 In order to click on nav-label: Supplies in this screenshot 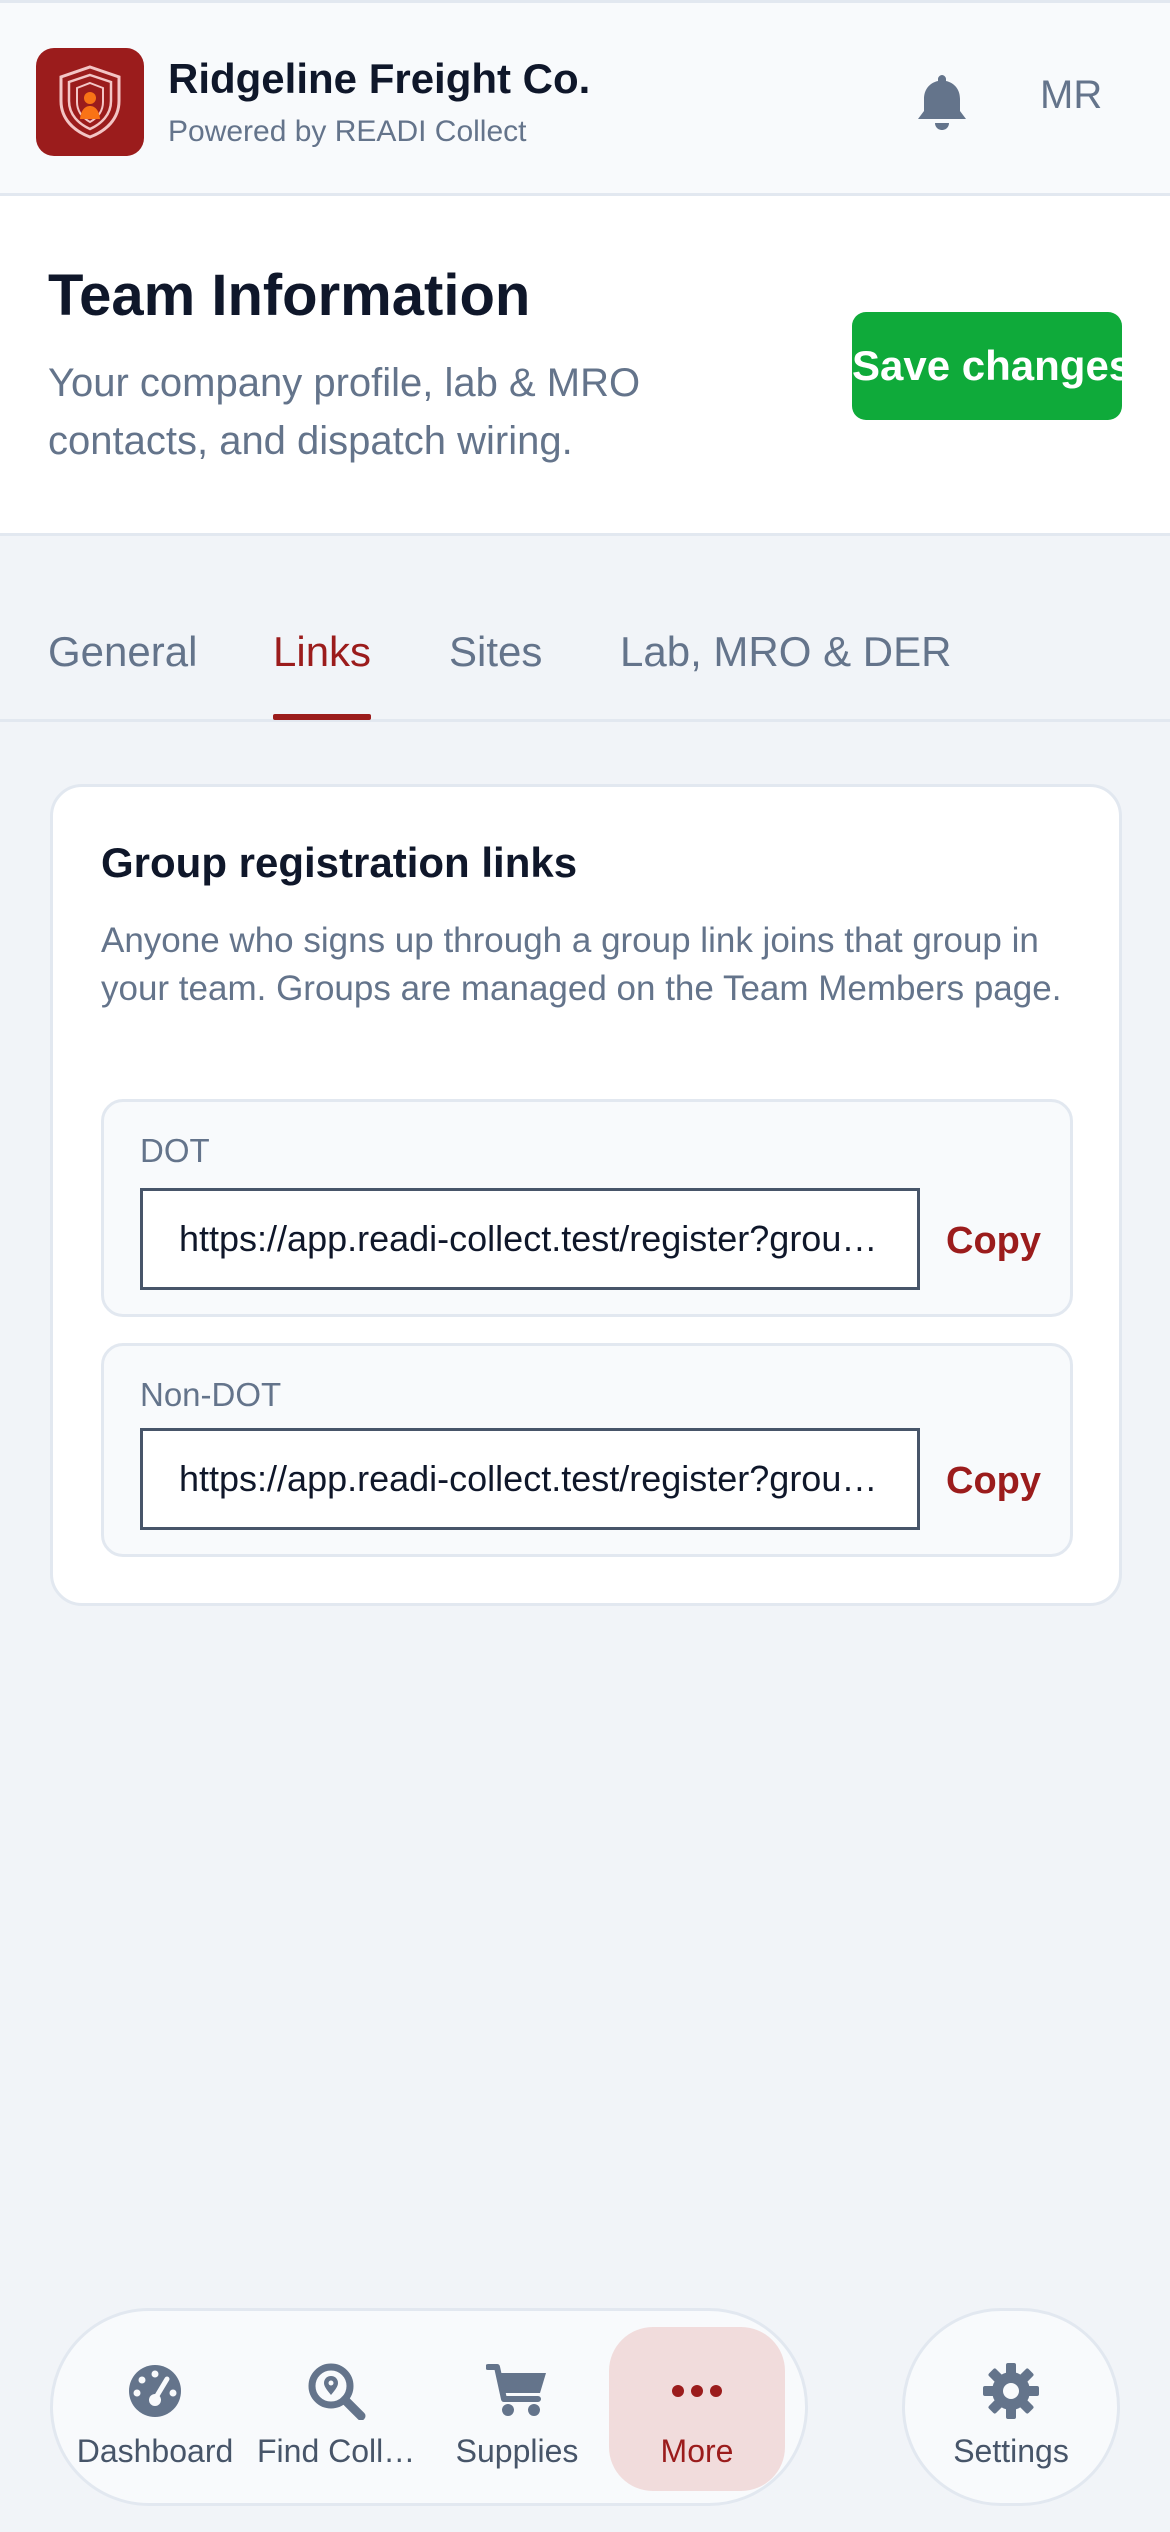, I will do `click(517, 2451)`.